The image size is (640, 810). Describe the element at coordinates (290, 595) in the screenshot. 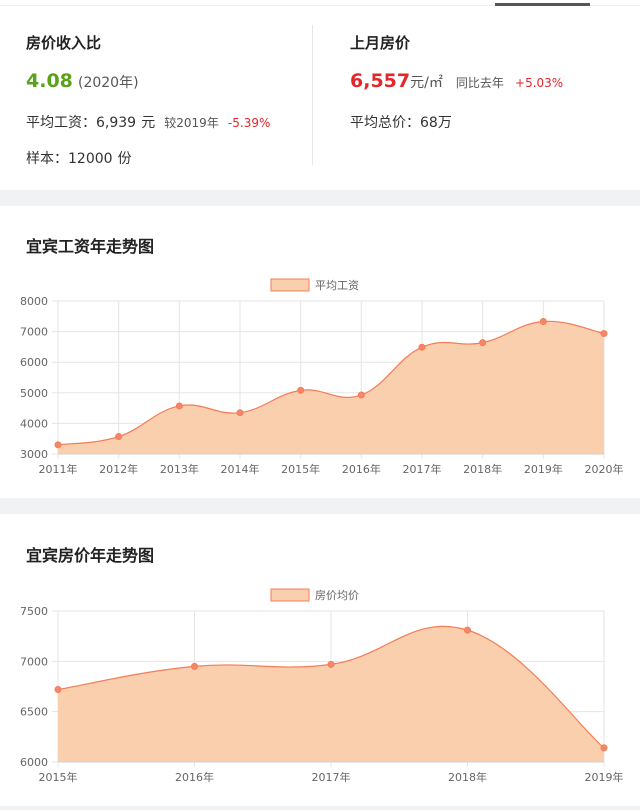

I see `price-legend-swatch` at that location.